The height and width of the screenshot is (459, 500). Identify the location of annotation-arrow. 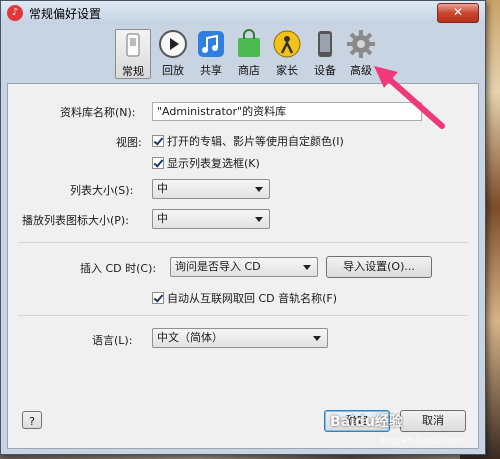
(409, 97).